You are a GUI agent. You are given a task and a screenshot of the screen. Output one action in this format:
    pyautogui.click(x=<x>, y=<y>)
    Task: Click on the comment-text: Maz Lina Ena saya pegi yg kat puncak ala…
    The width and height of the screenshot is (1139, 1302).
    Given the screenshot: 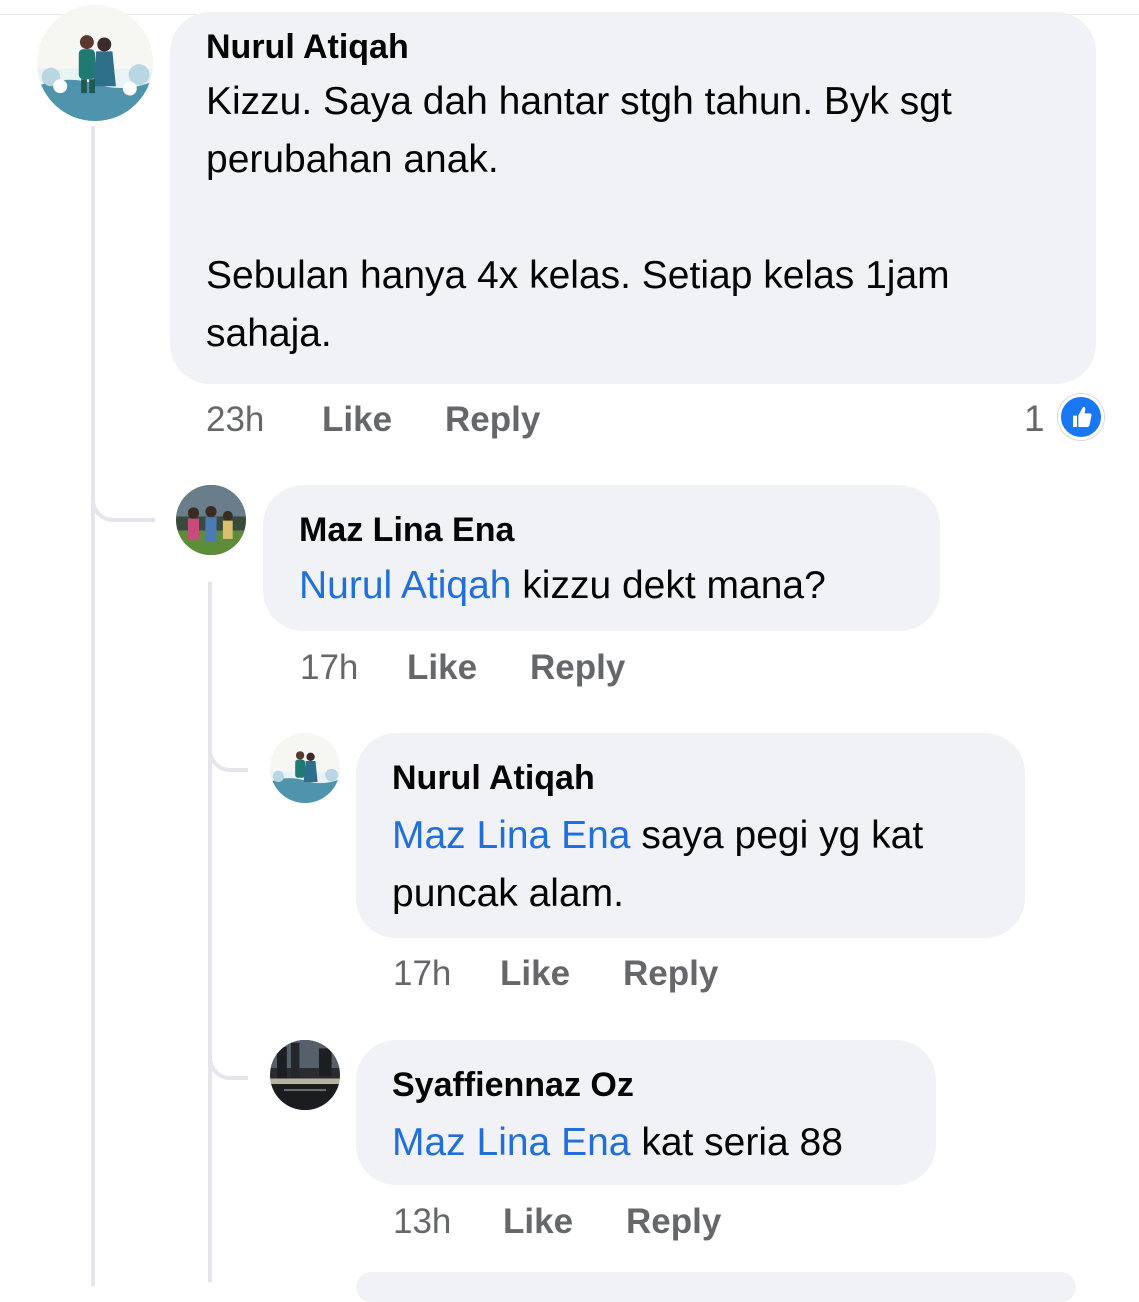 What is the action you would take?
    pyautogui.click(x=702, y=865)
    